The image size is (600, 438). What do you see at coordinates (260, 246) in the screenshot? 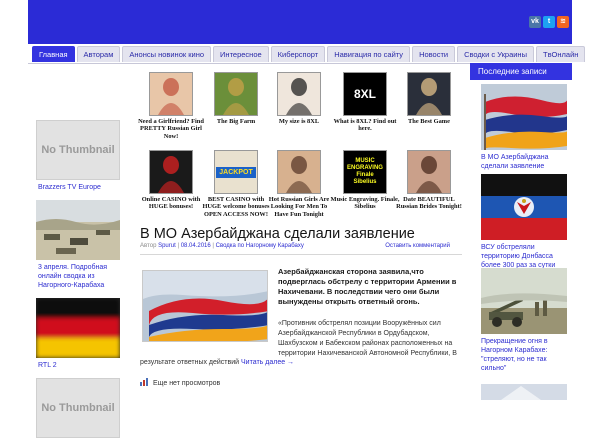
I see `post-category-link: Сводка по Нагорному Карабаху` at bounding box center [260, 246].